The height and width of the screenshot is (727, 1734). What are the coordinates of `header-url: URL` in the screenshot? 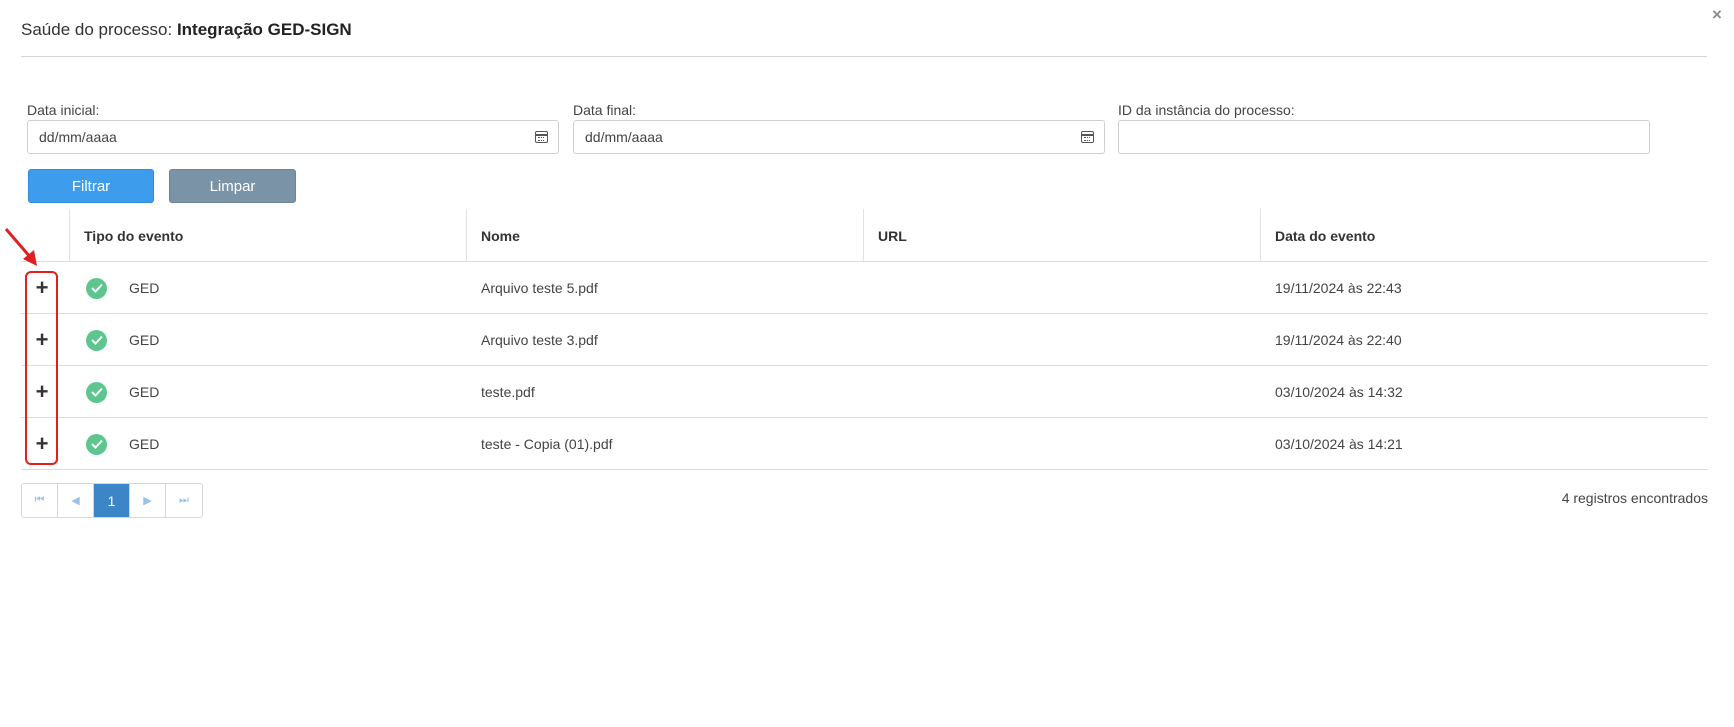 It's located at (1061, 235).